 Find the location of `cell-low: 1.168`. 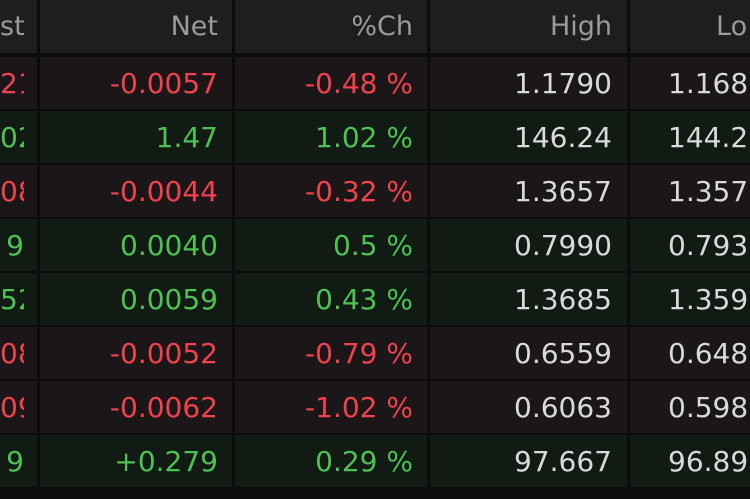

cell-low: 1.168 is located at coordinates (708, 83).